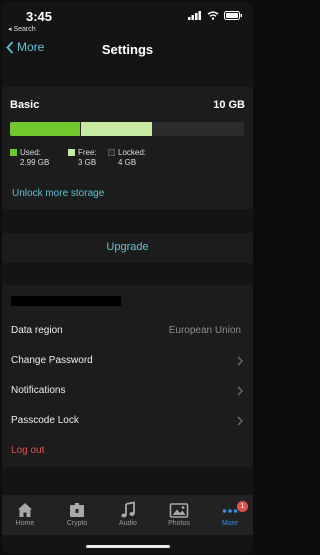  I want to click on upgrade-button: Upgrade, so click(127, 248).